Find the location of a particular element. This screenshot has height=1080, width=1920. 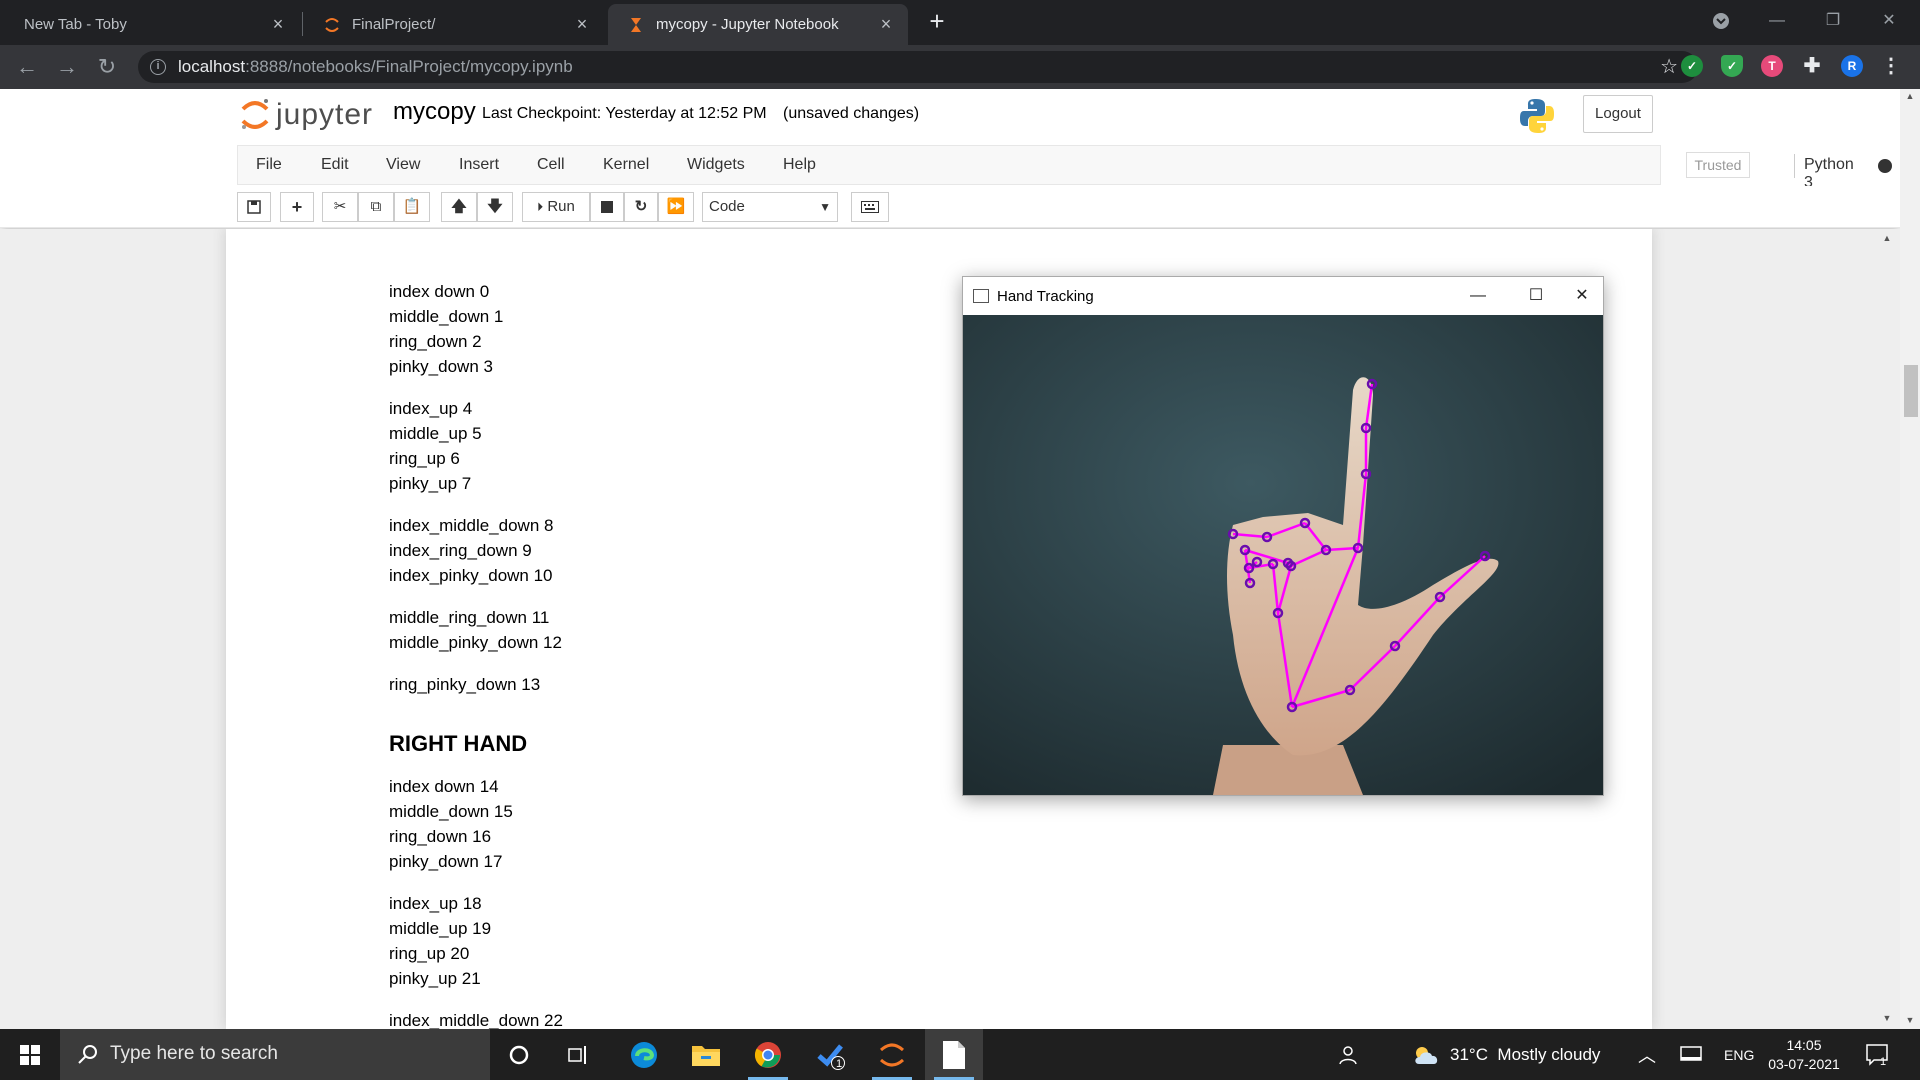

restart-button: ↻ is located at coordinates (641, 207).